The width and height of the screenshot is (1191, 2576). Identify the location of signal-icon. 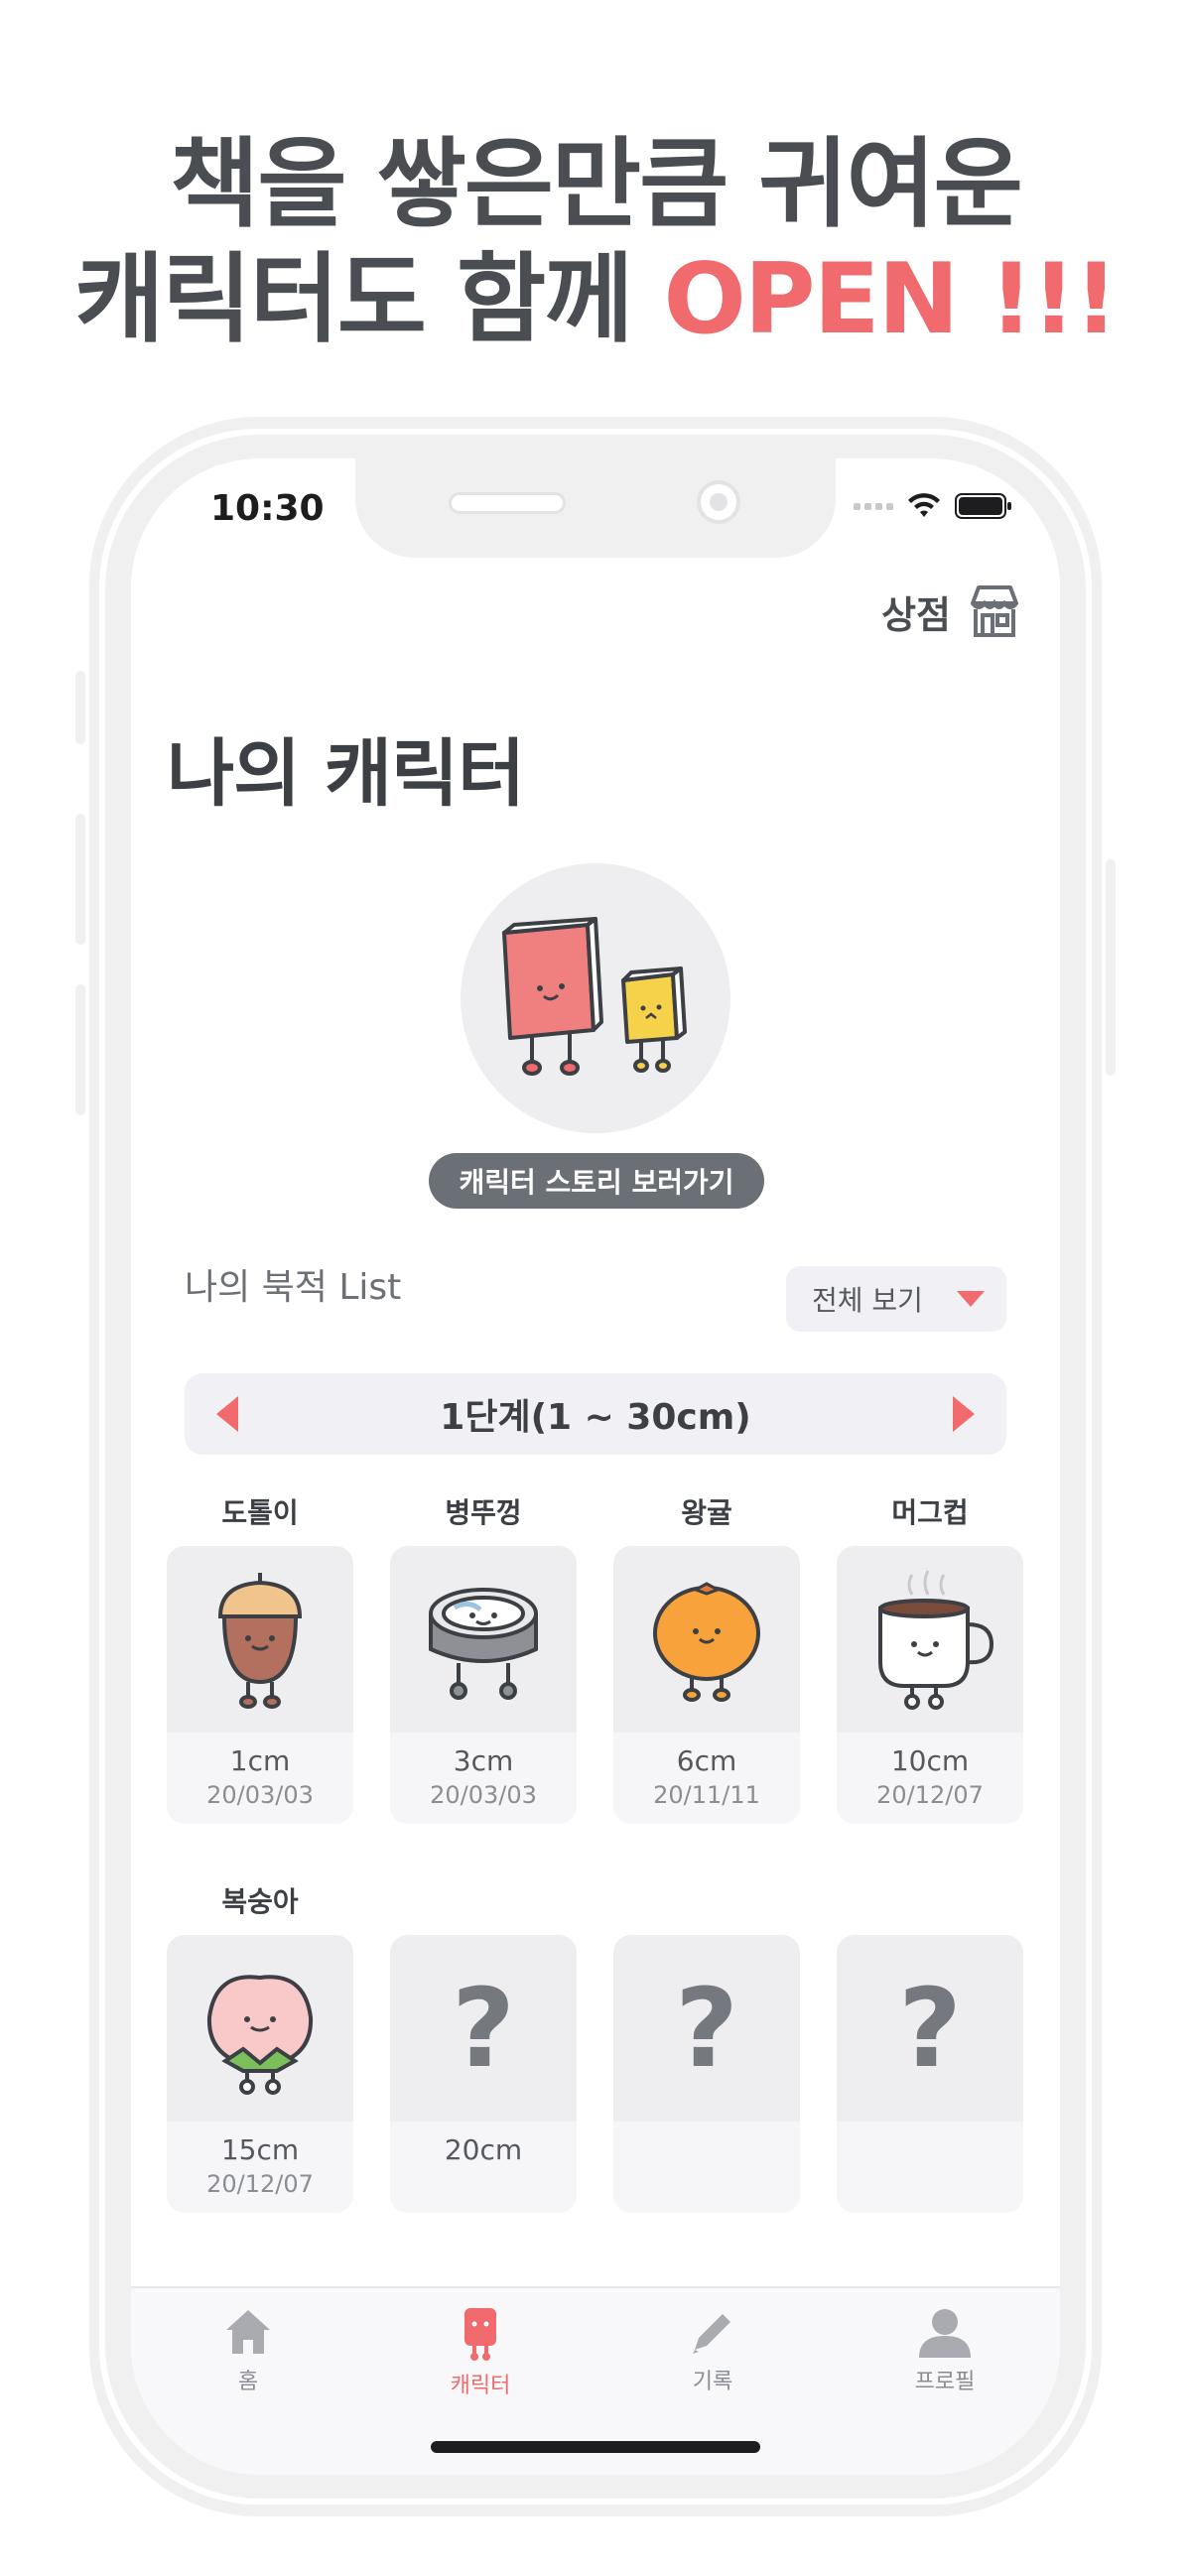
(873, 506).